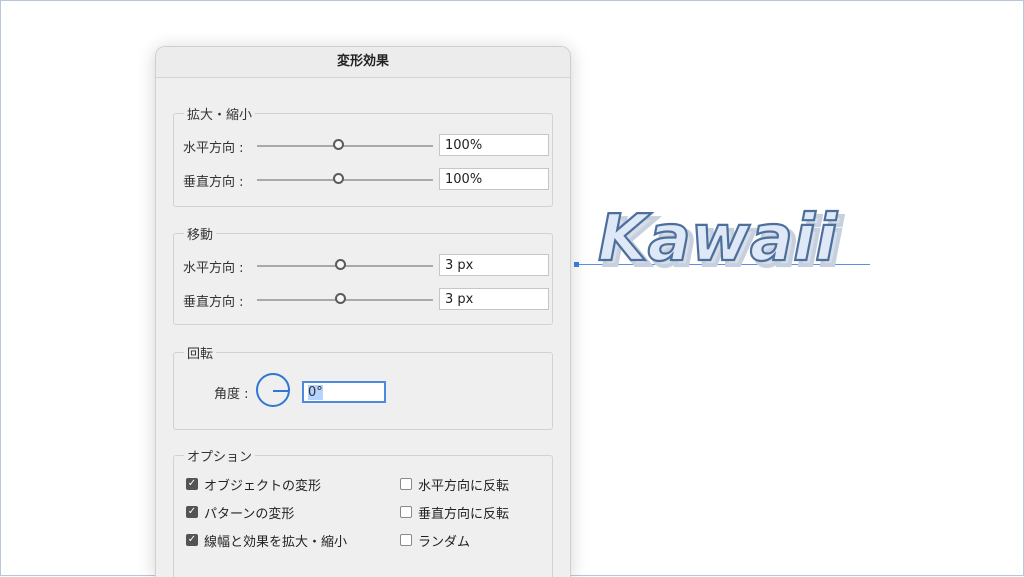 This screenshot has width=1024, height=577. Describe the element at coordinates (213, 148) in the screenshot. I see `scale-horizontal-label: 水平方向 :` at that location.